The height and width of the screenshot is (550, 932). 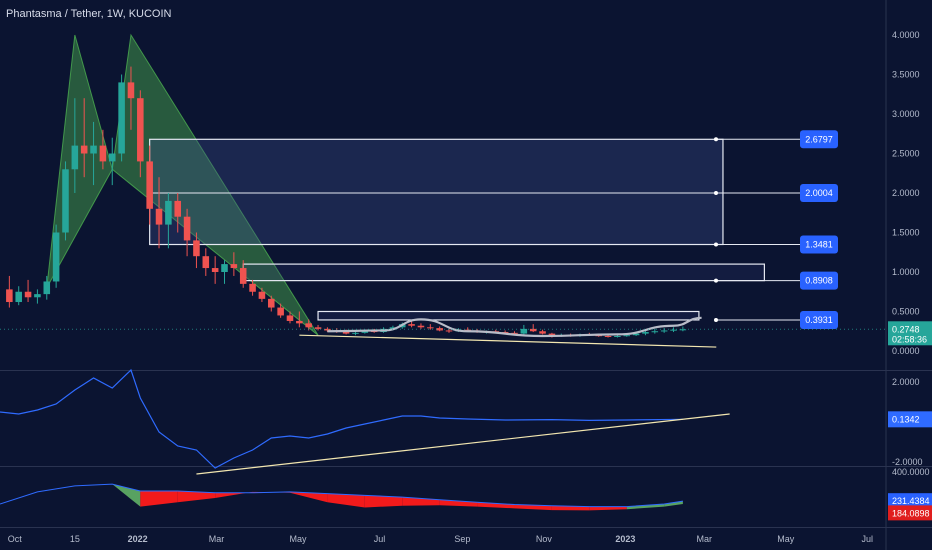 I want to click on price-tick-label: 0.5000, so click(x=906, y=312).